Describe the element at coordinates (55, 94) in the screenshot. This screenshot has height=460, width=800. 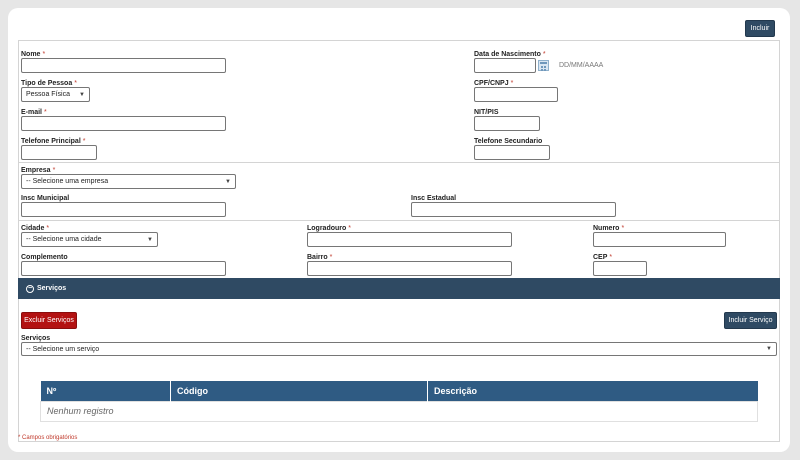
I see `tipo-pessoa-select: Pessoa Física ▼` at that location.